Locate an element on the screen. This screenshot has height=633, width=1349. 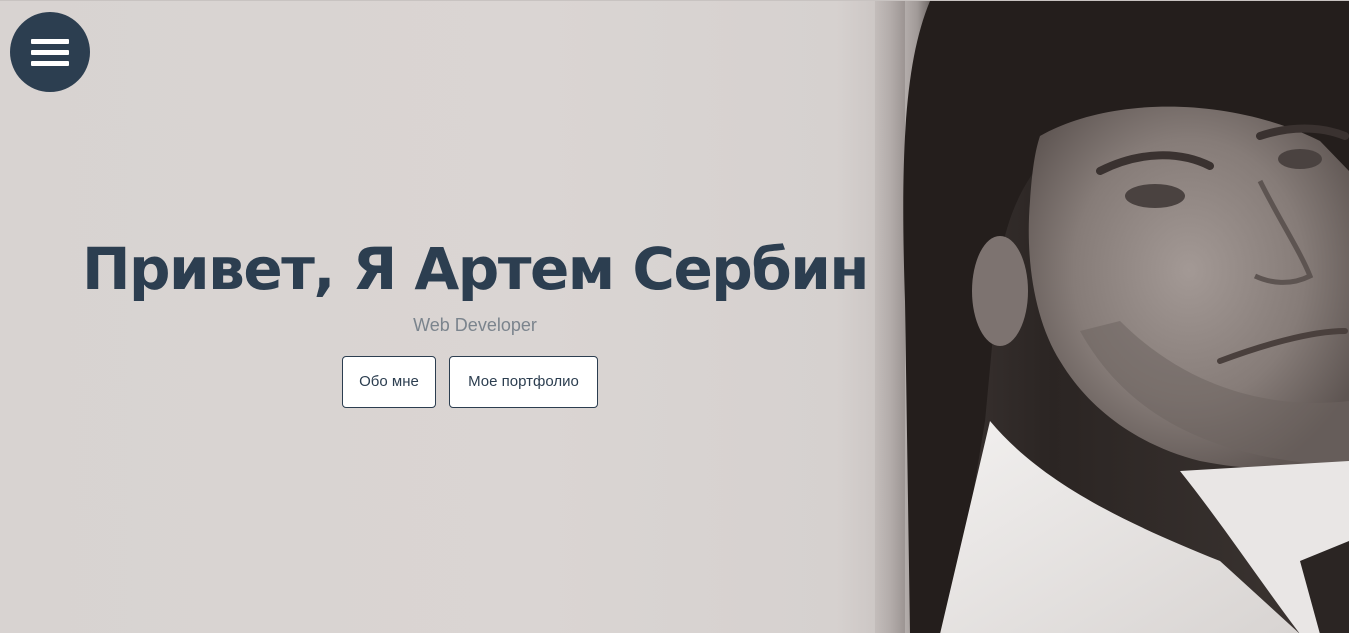
hero-title: Привет, Я Артем Сербин is located at coordinates (475, 269).